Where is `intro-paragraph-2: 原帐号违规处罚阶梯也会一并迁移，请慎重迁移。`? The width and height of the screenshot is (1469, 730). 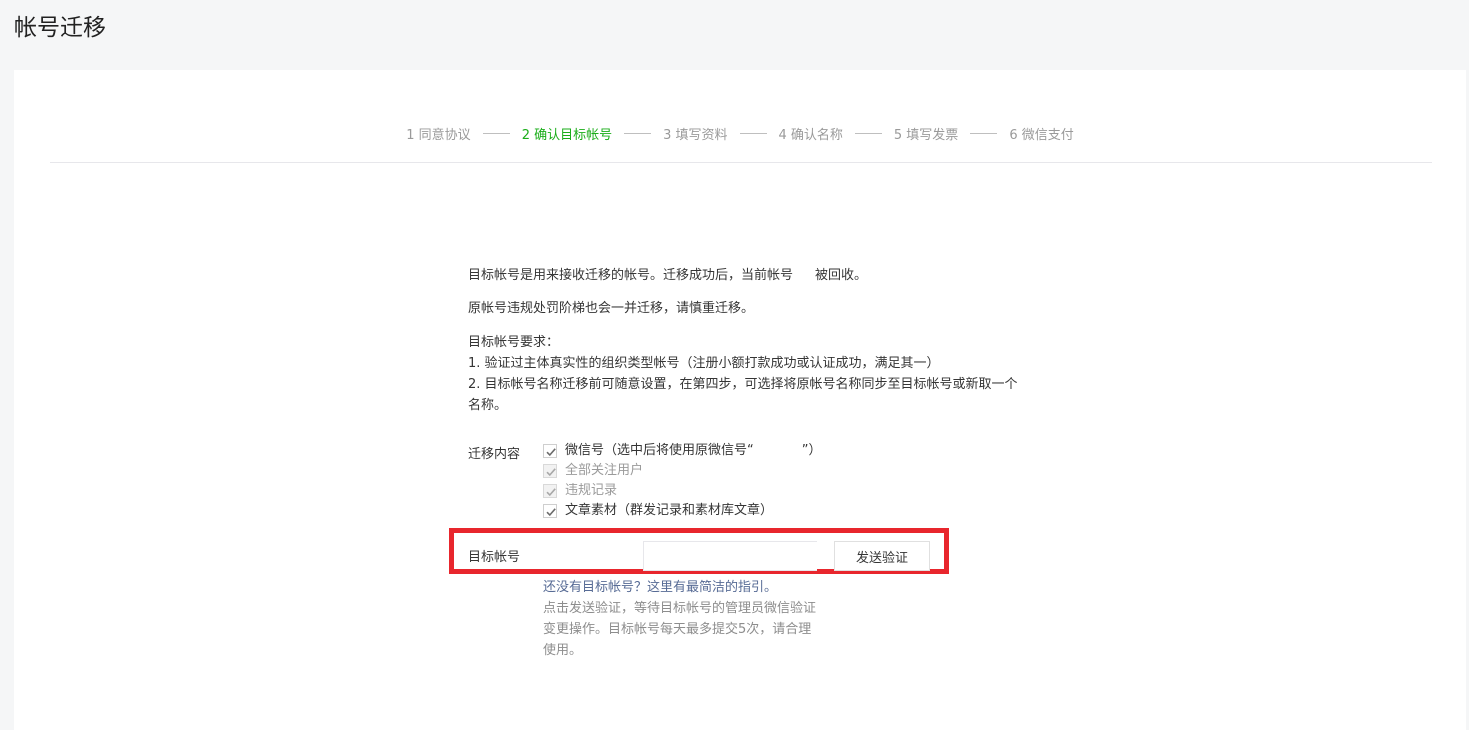
intro-paragraph-2: 原帐号违规处罚阶梯也会一并迁移，请慎重迁移。 is located at coordinates (611, 308).